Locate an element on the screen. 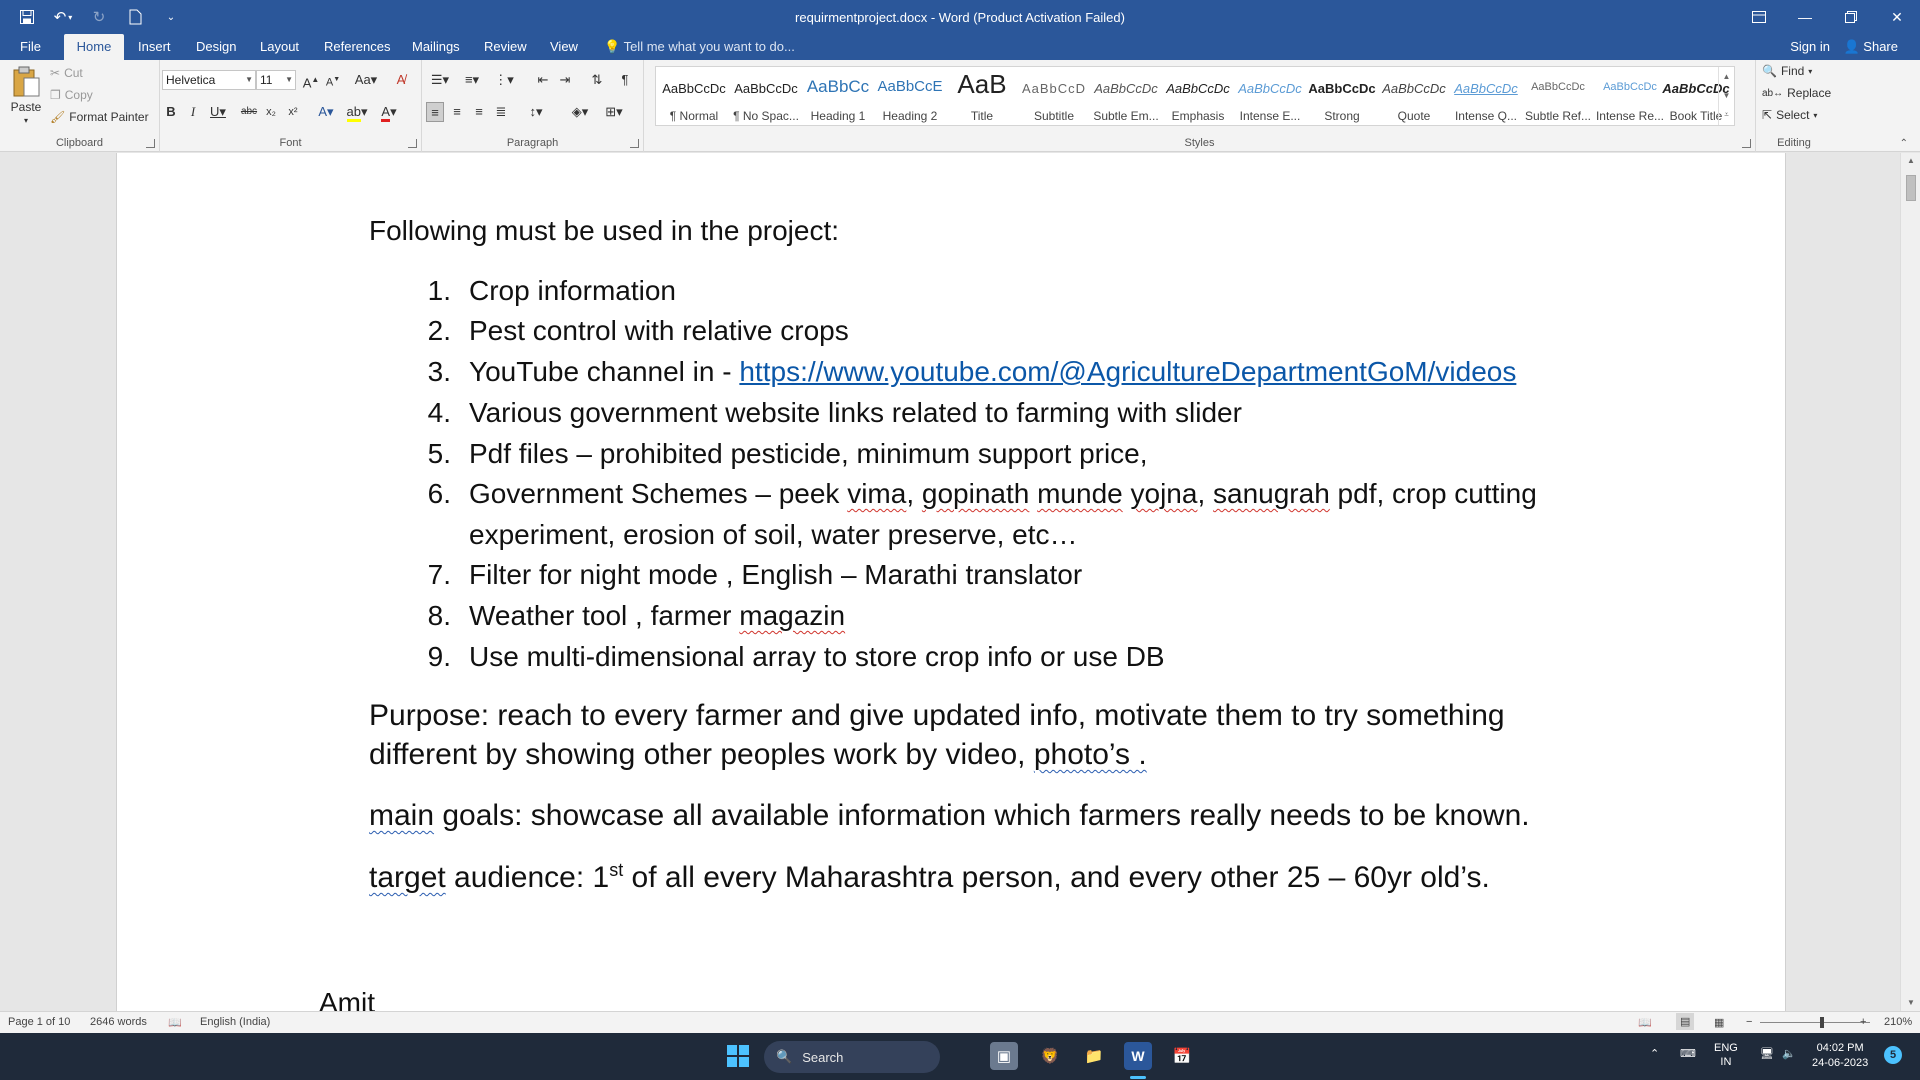 The width and height of the screenshot is (1920, 1080). page-count: Page 1 of 10 is located at coordinates (39, 1022).